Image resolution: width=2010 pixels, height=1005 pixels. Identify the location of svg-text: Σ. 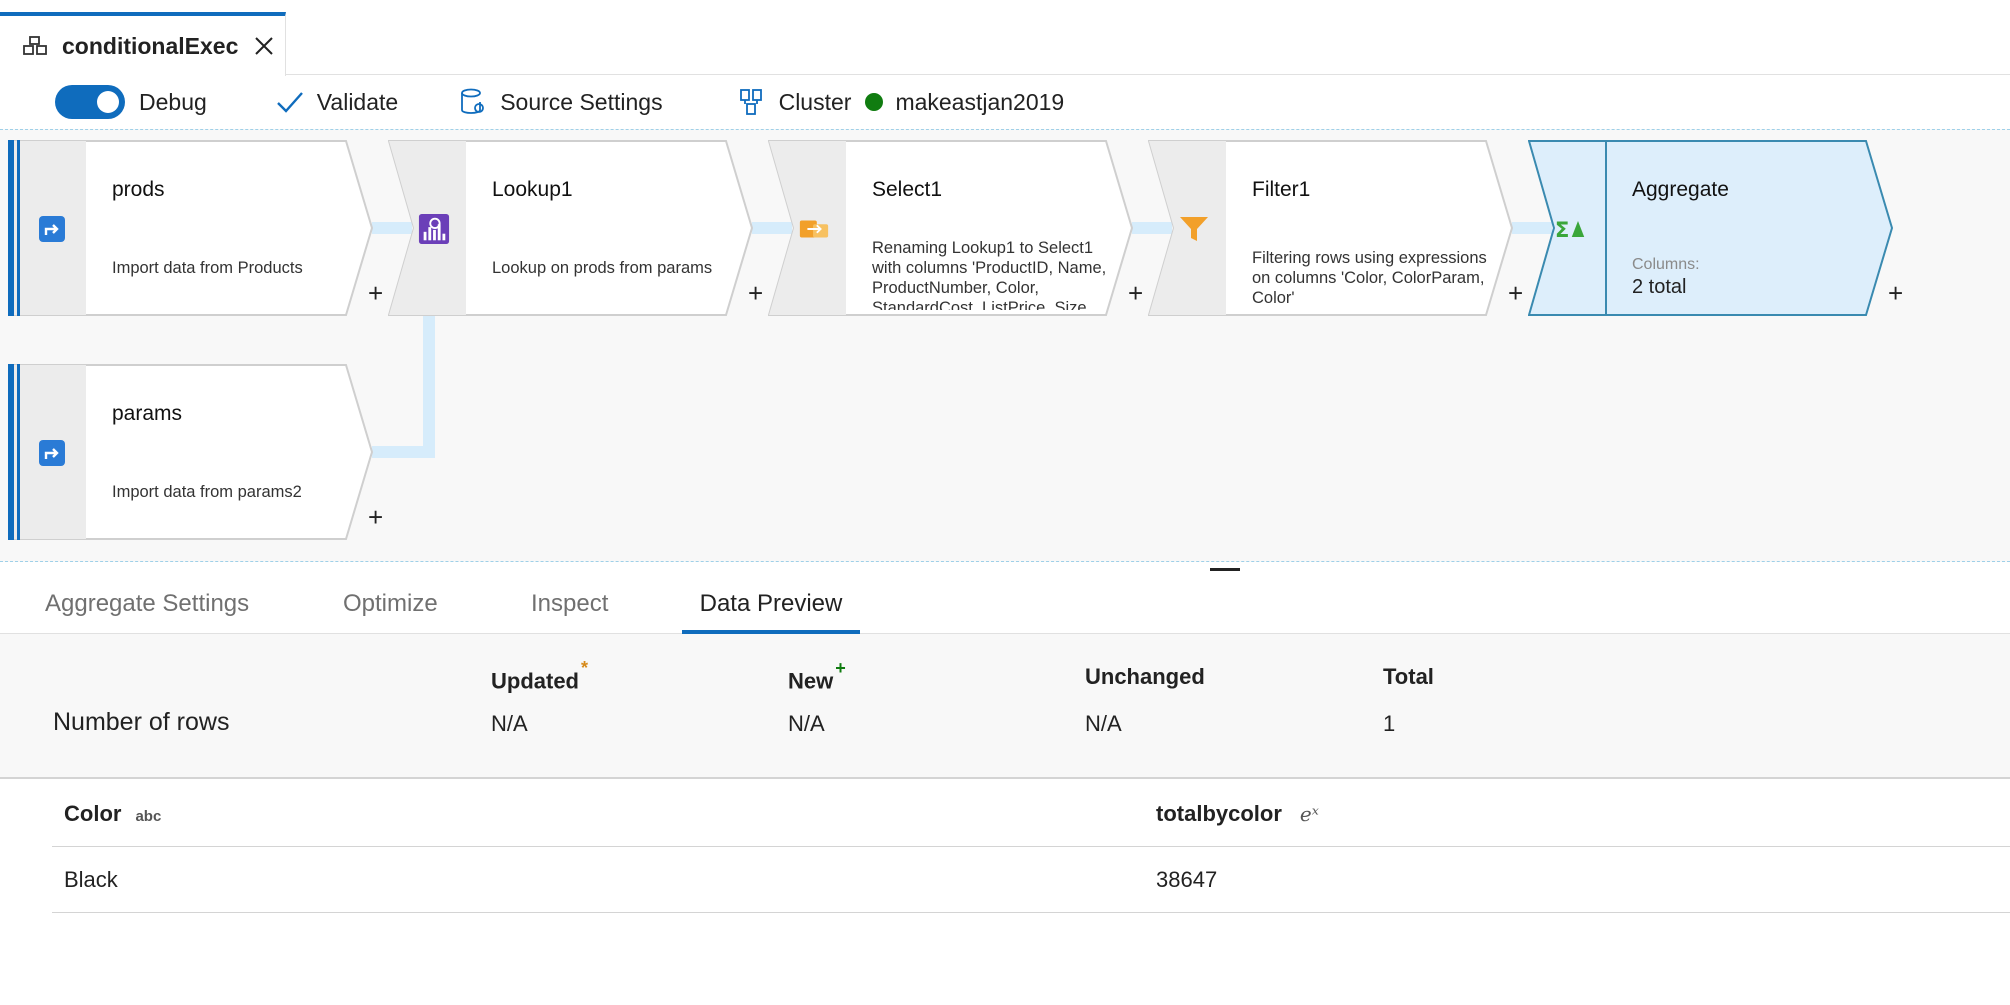
(1562, 230).